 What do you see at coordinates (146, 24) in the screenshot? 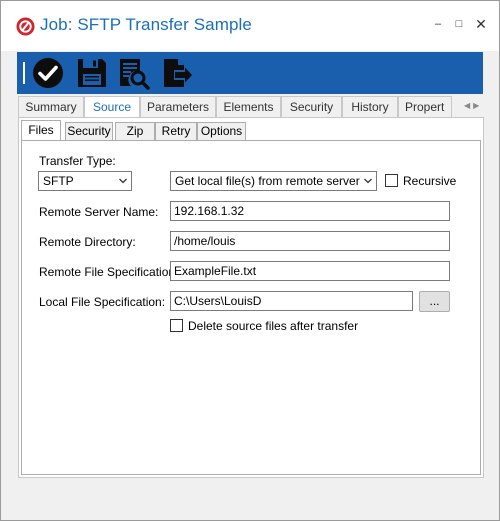
I see `window-title: Job: SFTP Transfer Sample` at bounding box center [146, 24].